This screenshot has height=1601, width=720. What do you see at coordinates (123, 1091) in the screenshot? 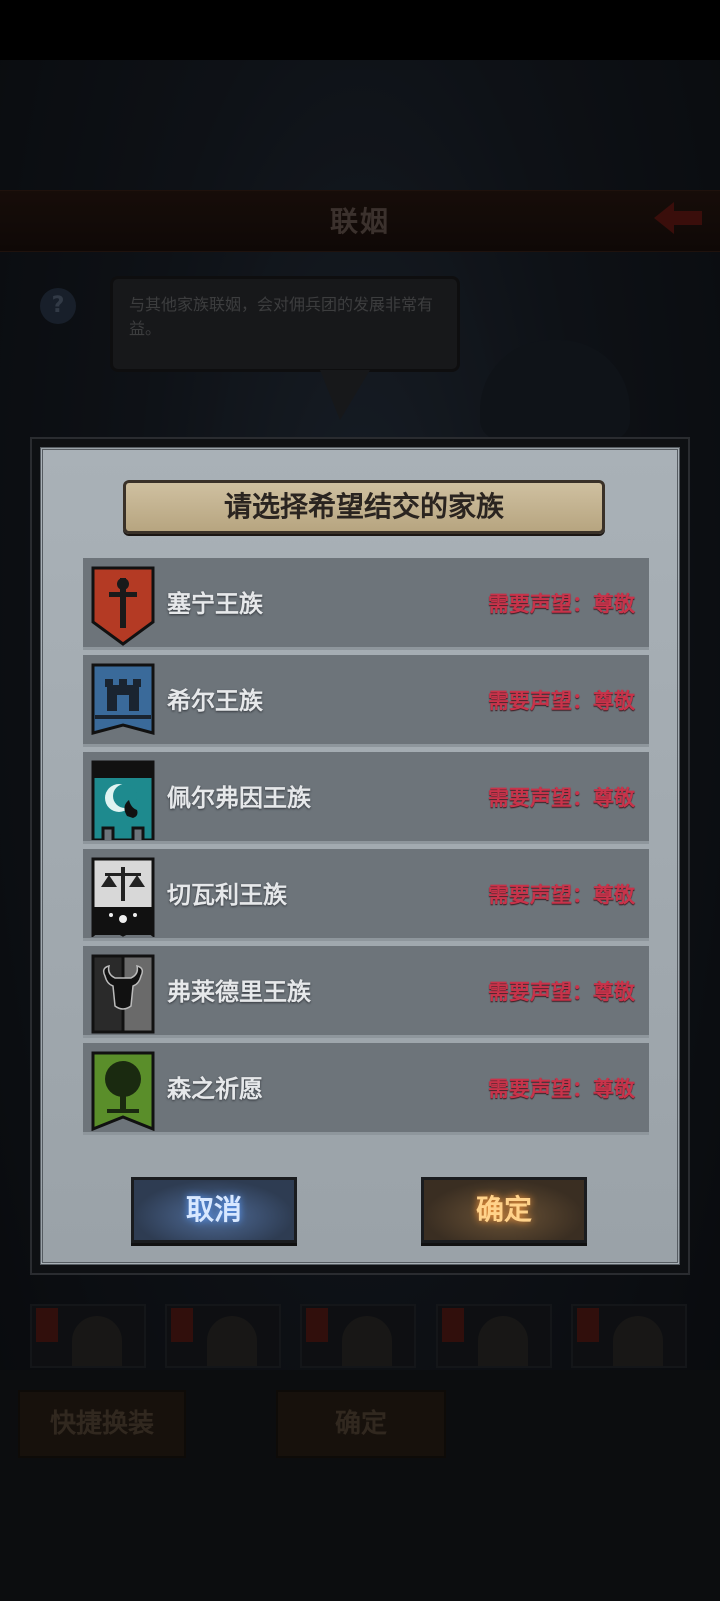
I see `tree-crest-icon` at bounding box center [123, 1091].